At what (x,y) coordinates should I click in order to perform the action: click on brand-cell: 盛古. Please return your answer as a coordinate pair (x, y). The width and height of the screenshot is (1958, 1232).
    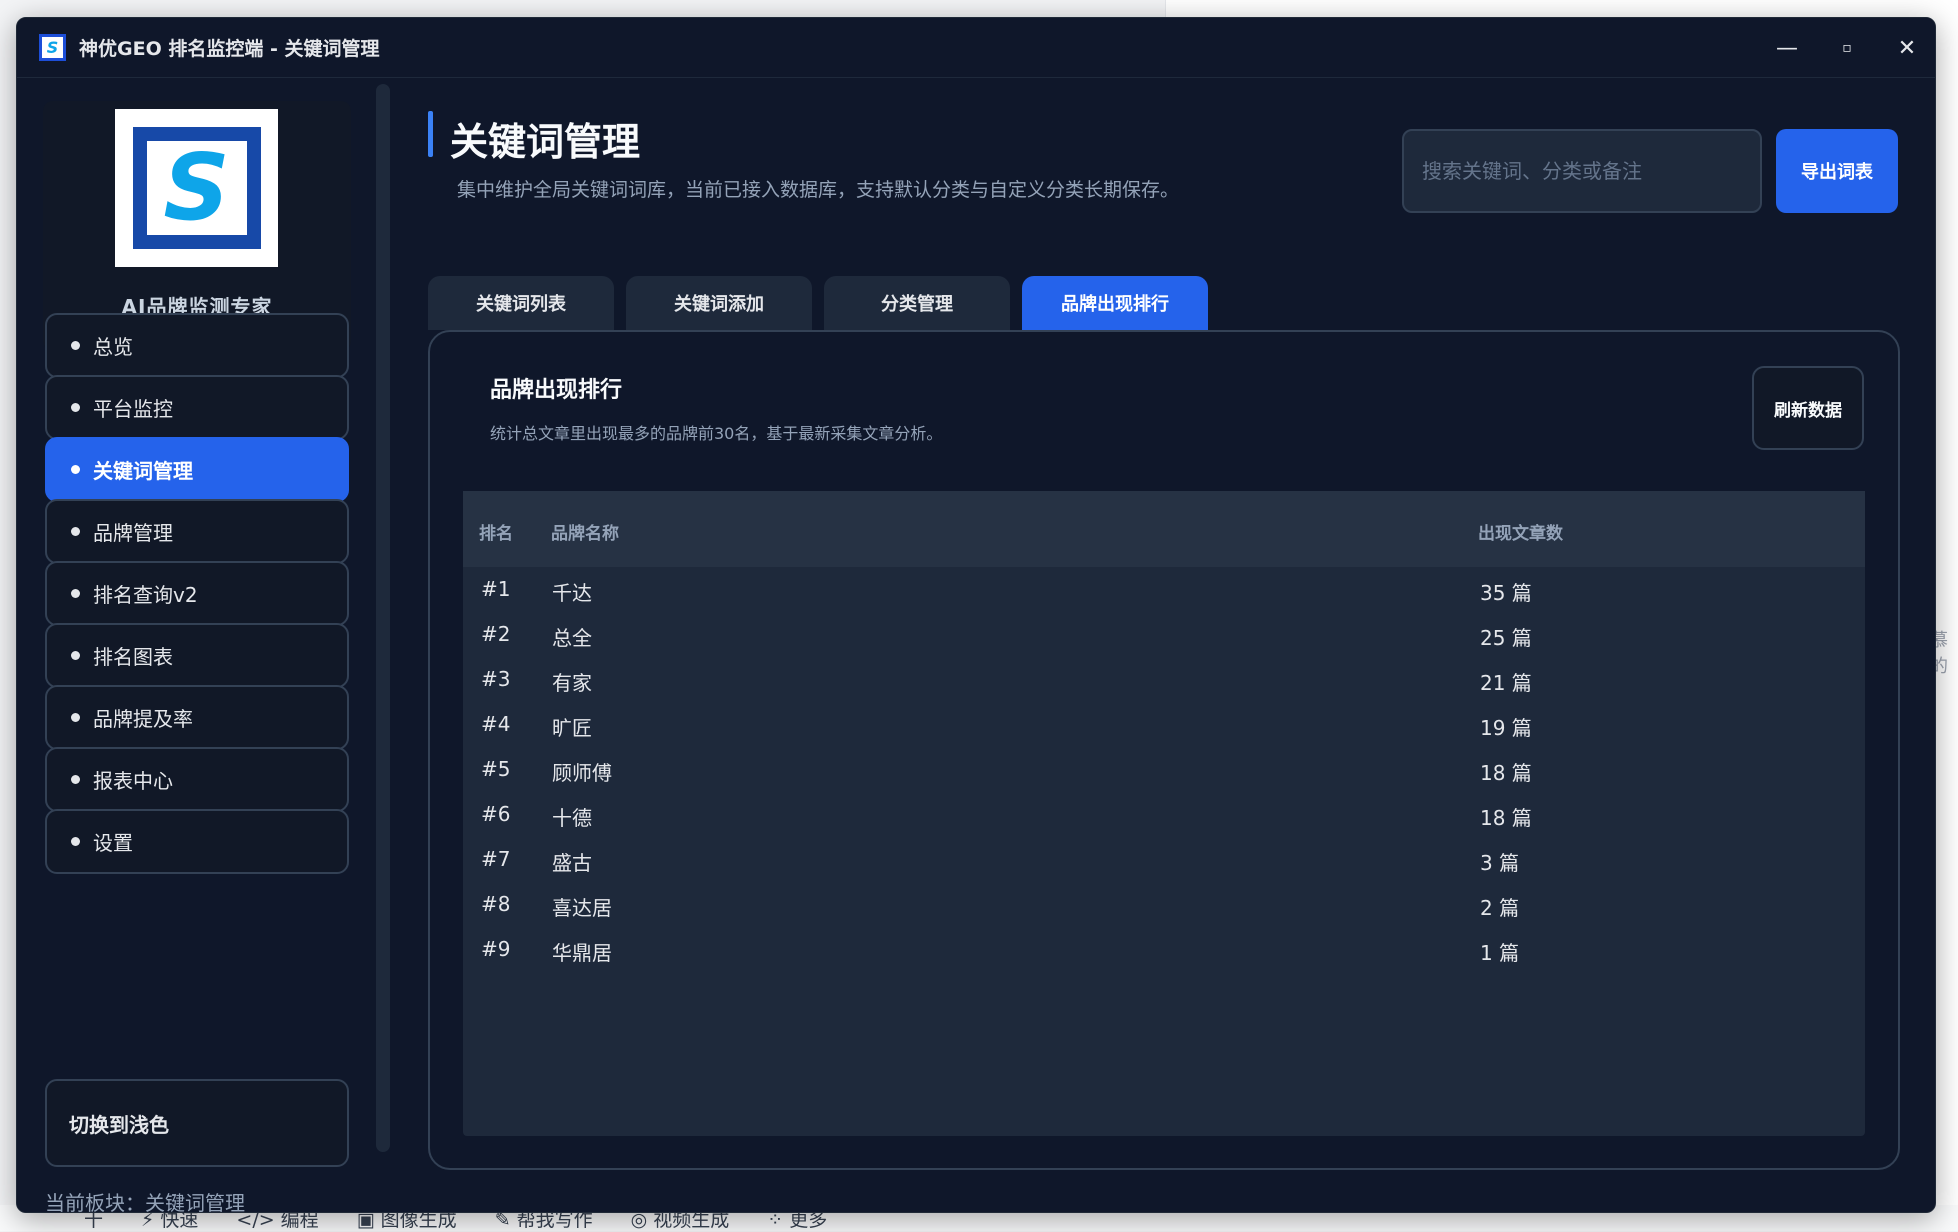
    Looking at the image, I should click on (572, 863).